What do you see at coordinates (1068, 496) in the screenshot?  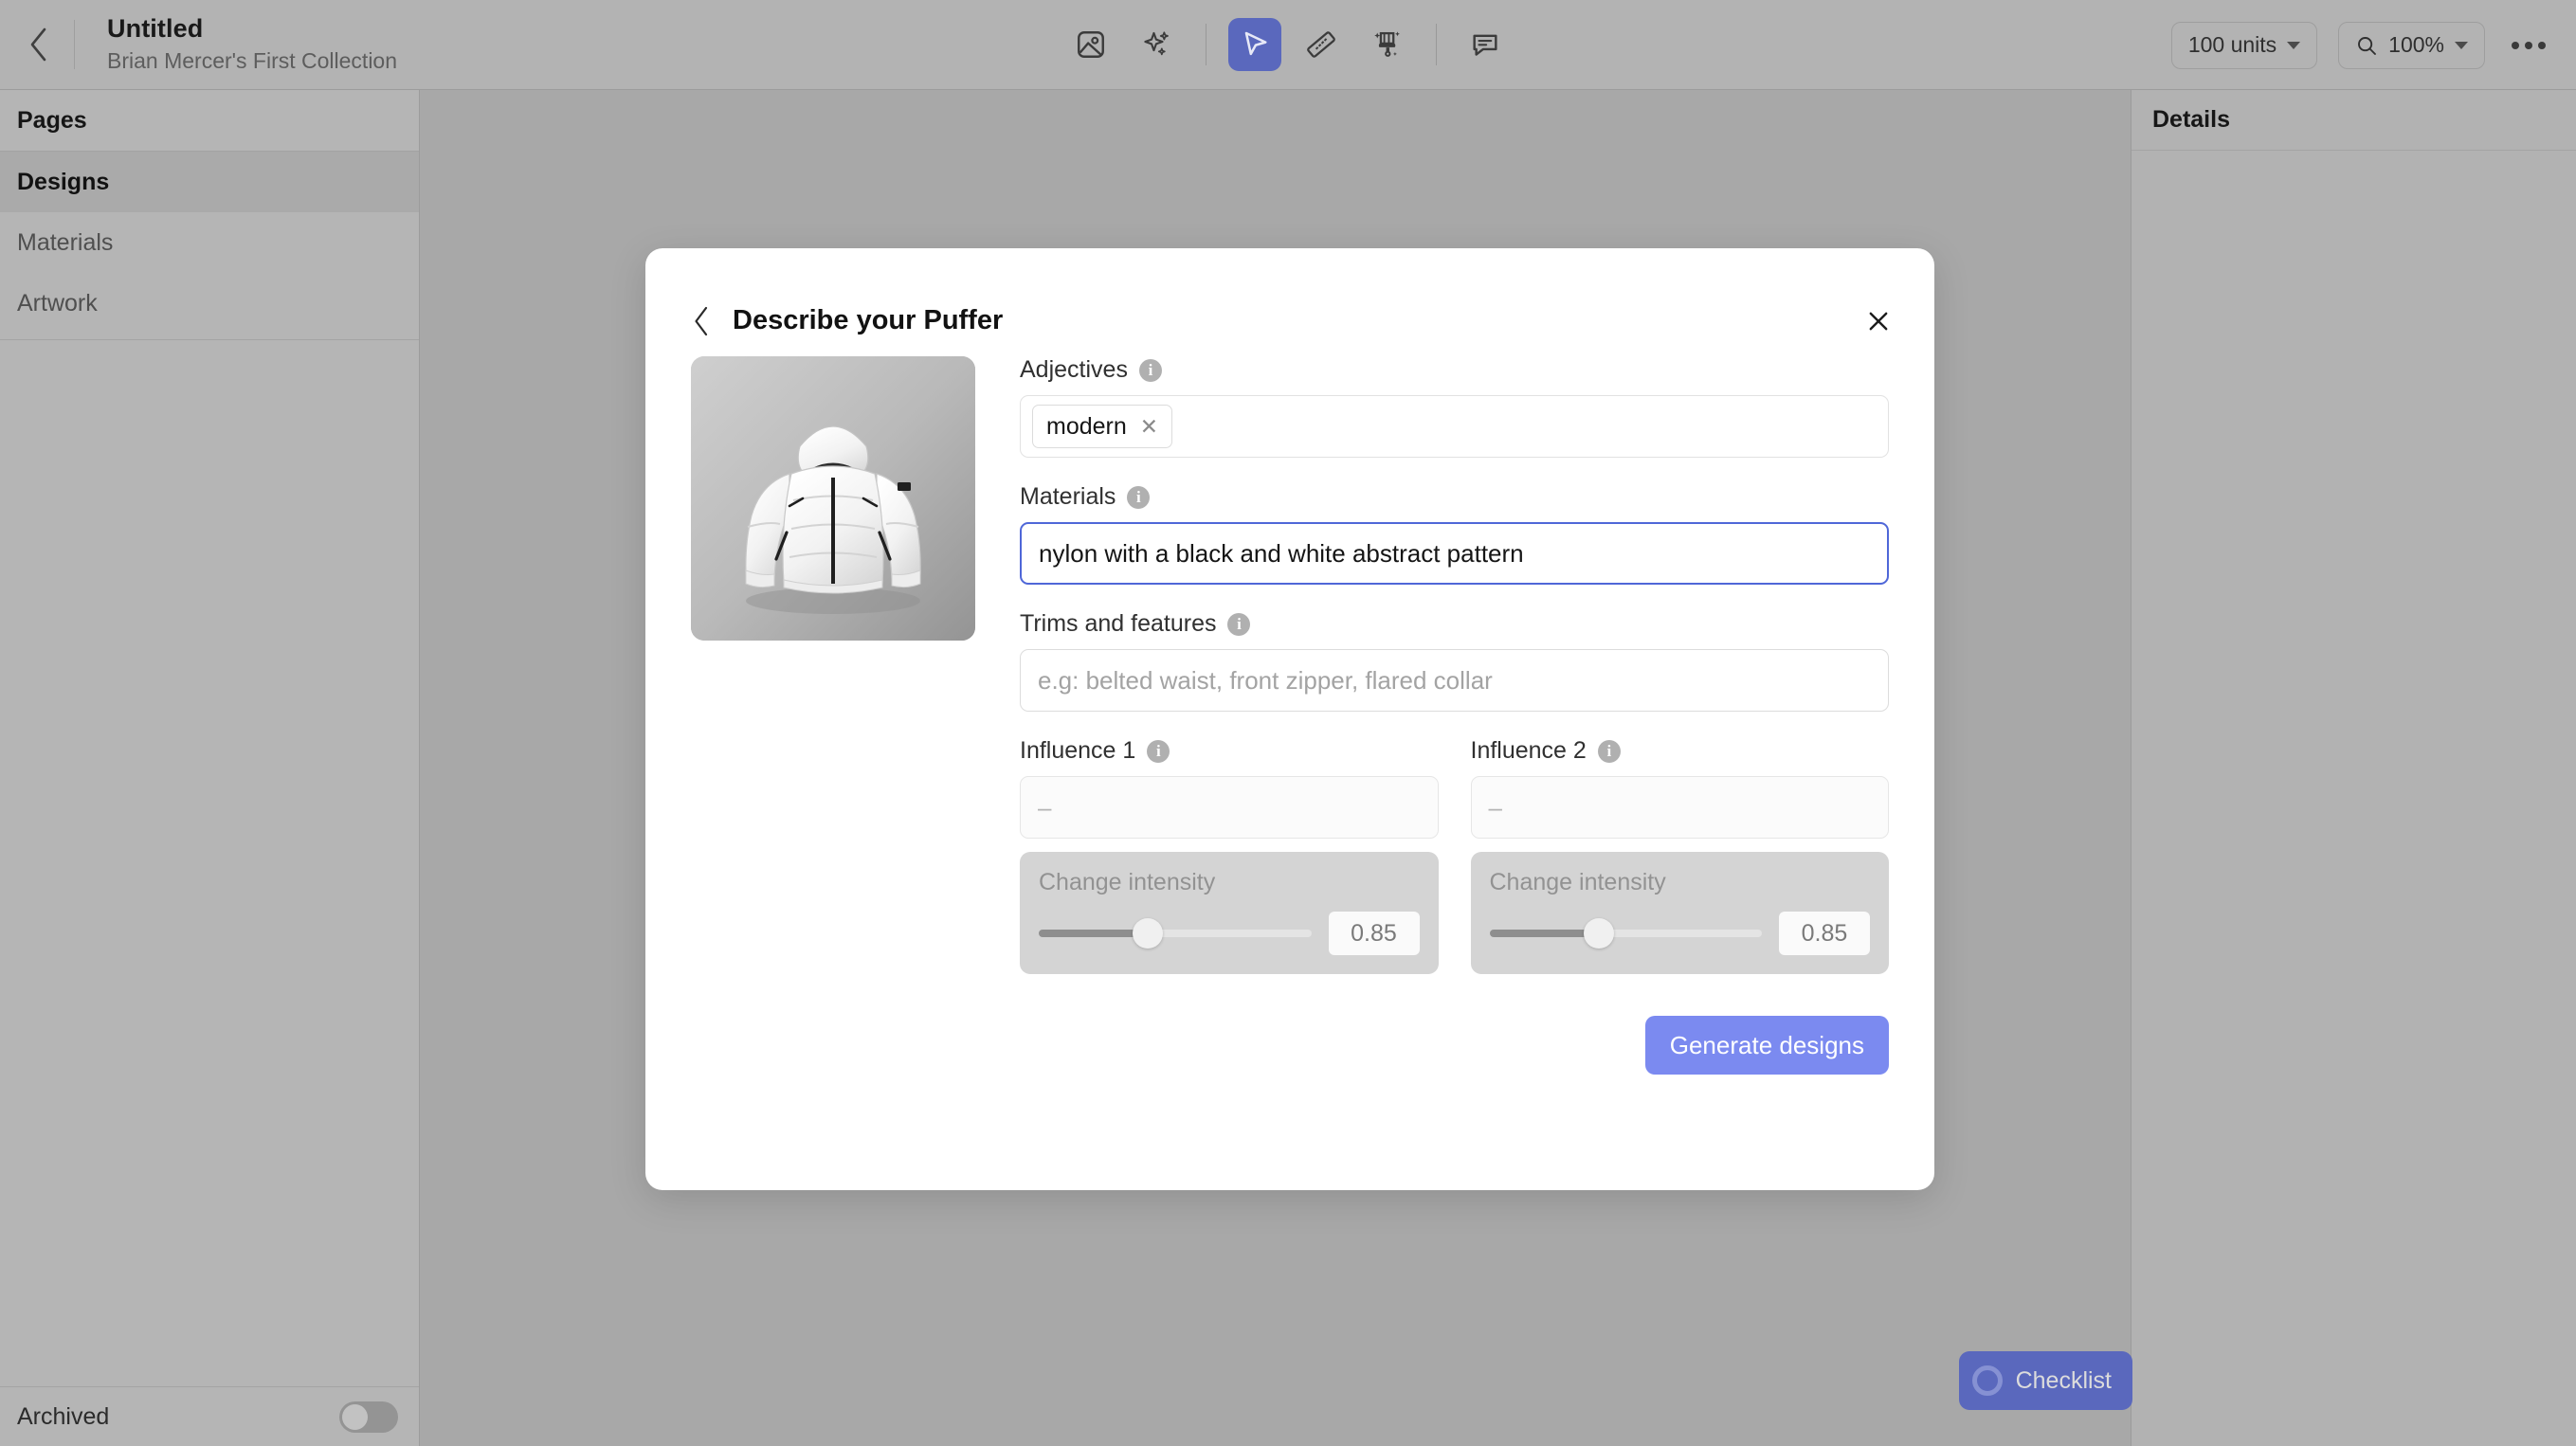 I see `materials-label: Materials` at bounding box center [1068, 496].